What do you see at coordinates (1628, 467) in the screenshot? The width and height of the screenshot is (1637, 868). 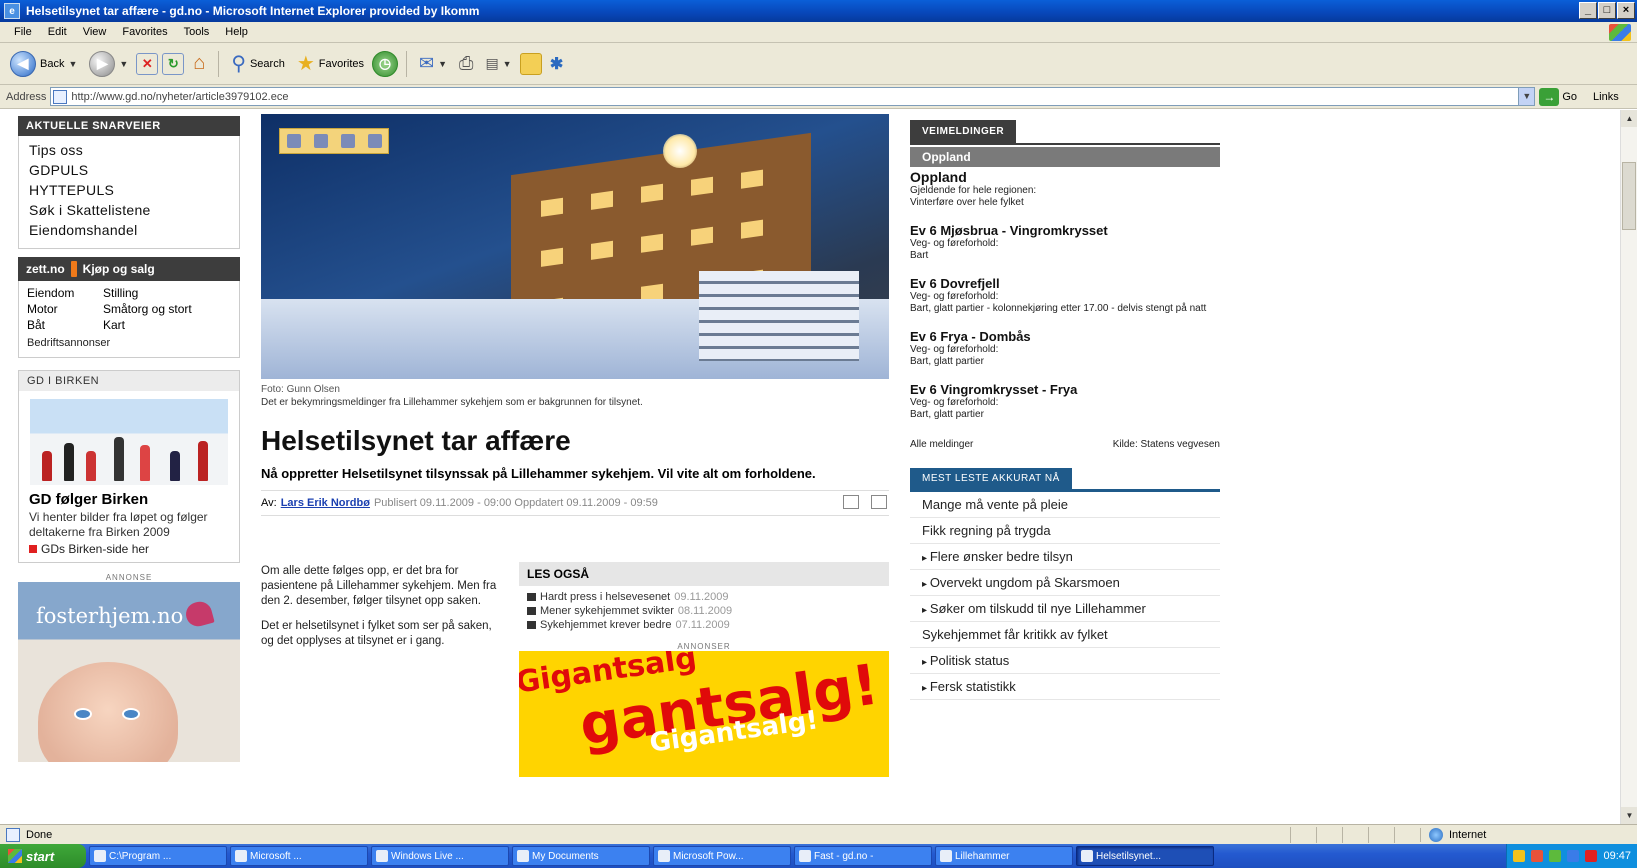 I see `vertical-scrollbar: ▲ ▼` at bounding box center [1628, 467].